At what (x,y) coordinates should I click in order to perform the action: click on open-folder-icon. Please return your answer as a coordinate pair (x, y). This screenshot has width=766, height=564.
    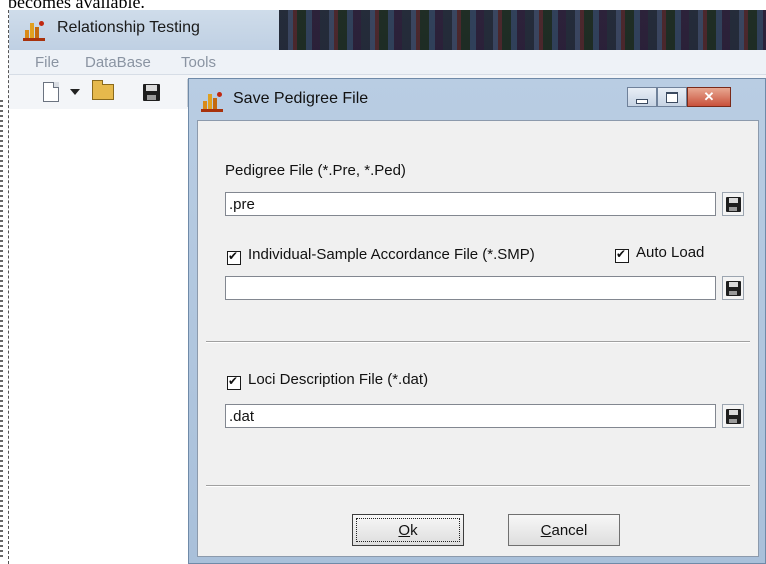
    Looking at the image, I should click on (103, 91).